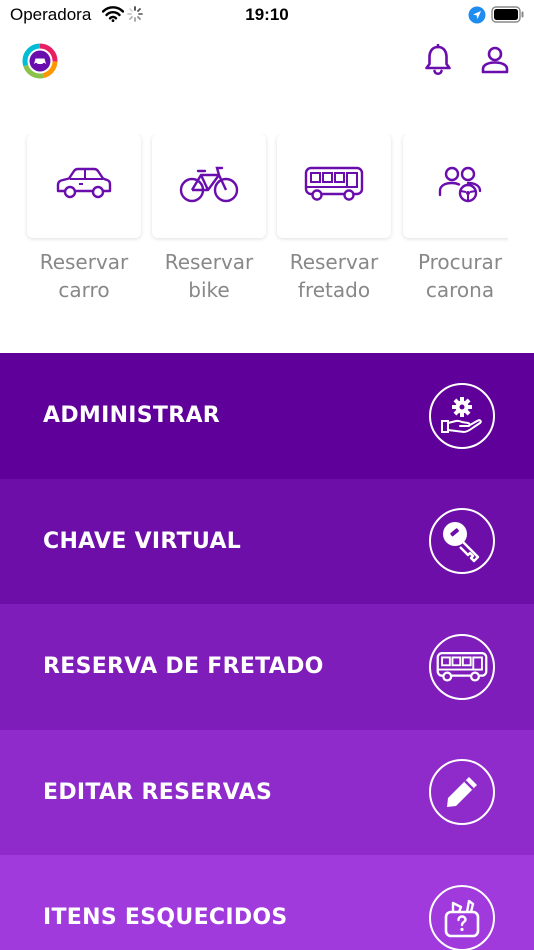 The height and width of the screenshot is (950, 534). What do you see at coordinates (460, 262) in the screenshot?
I see `quick-action-label-line1: Procurar` at bounding box center [460, 262].